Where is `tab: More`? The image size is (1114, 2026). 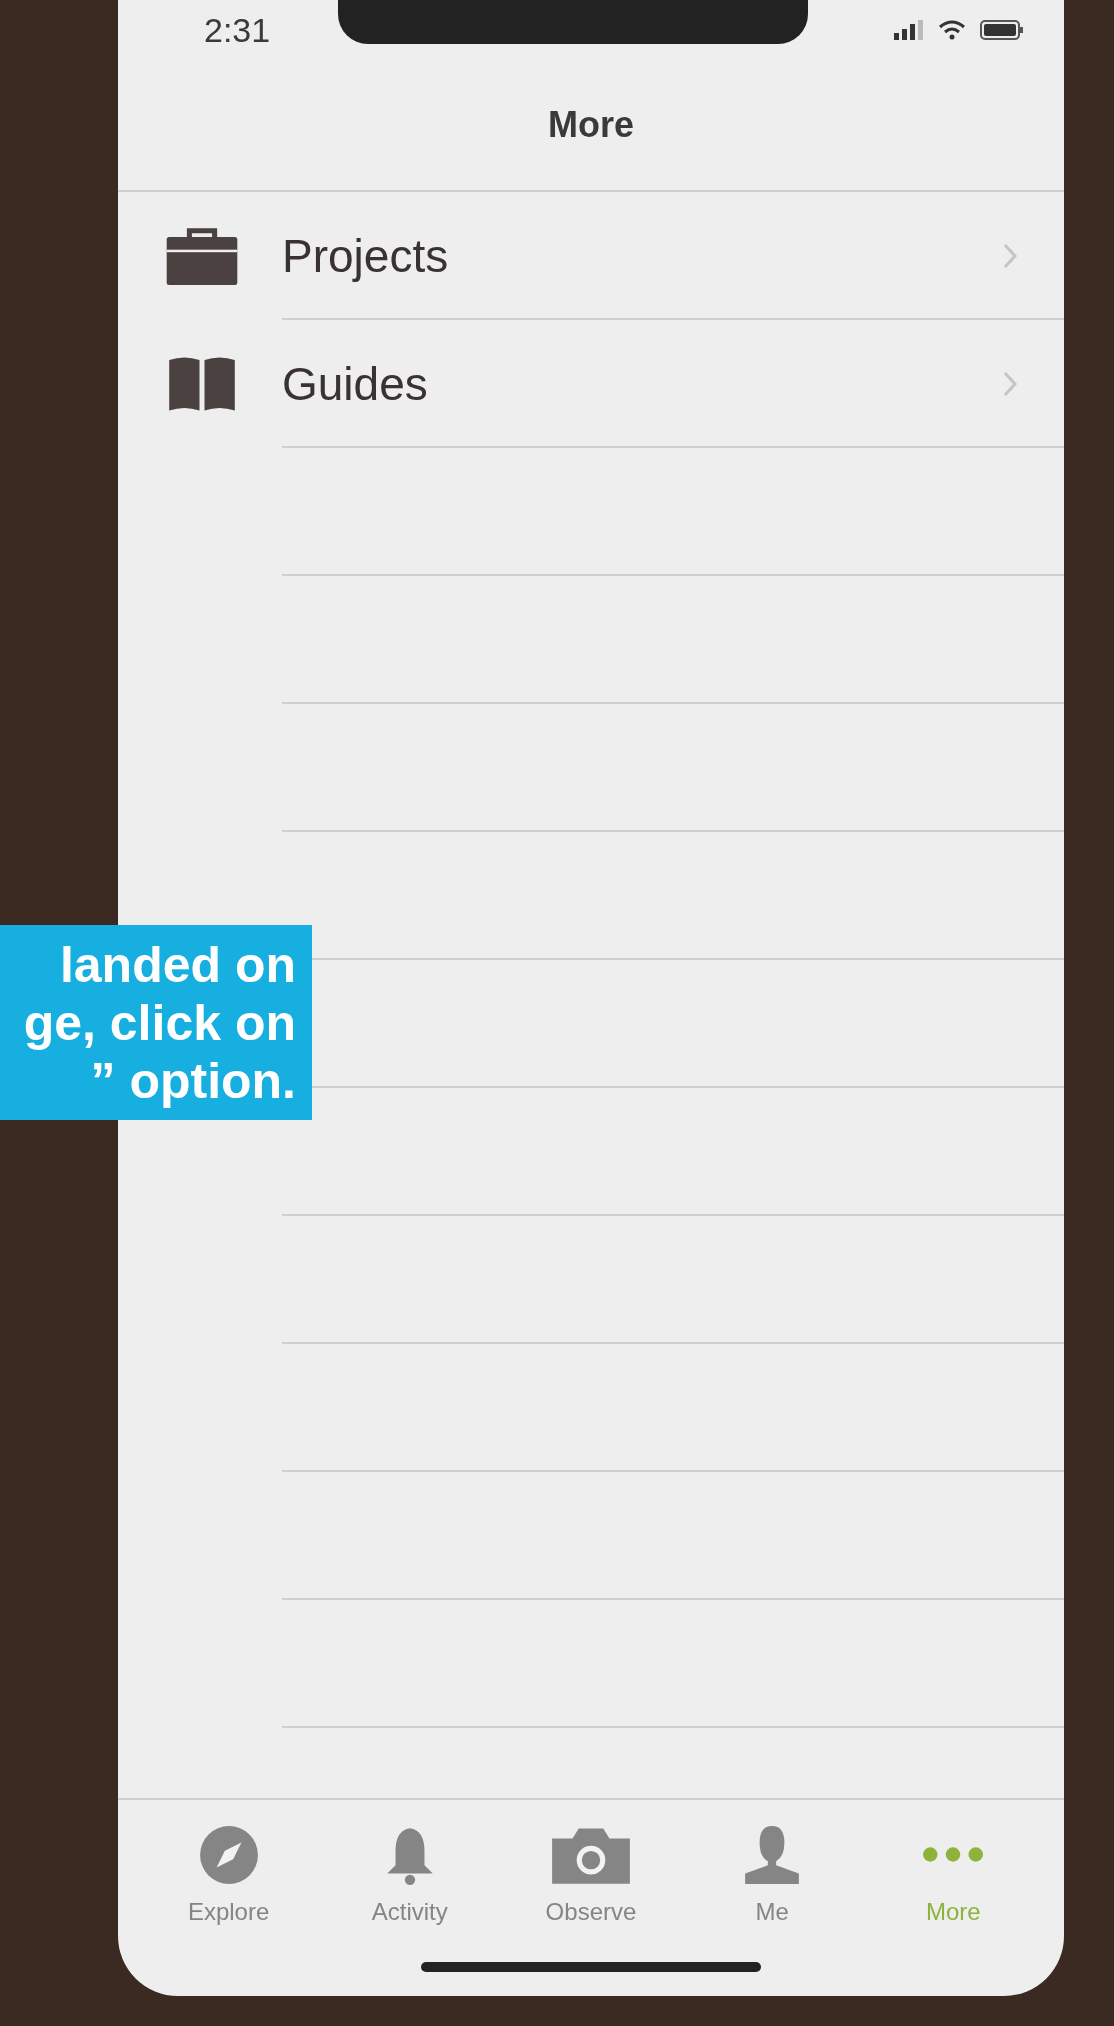
tab: More is located at coordinates (953, 1875).